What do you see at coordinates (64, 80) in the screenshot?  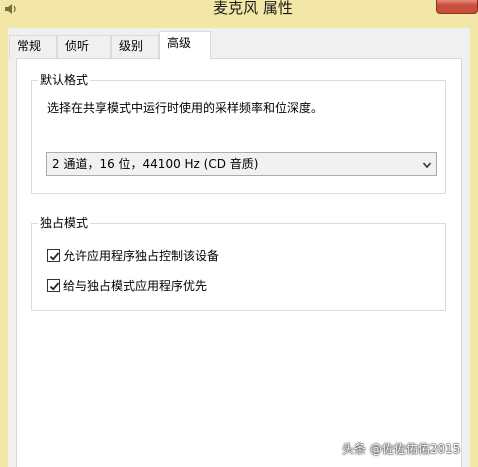 I see `default-format-legend: 默认格式` at bounding box center [64, 80].